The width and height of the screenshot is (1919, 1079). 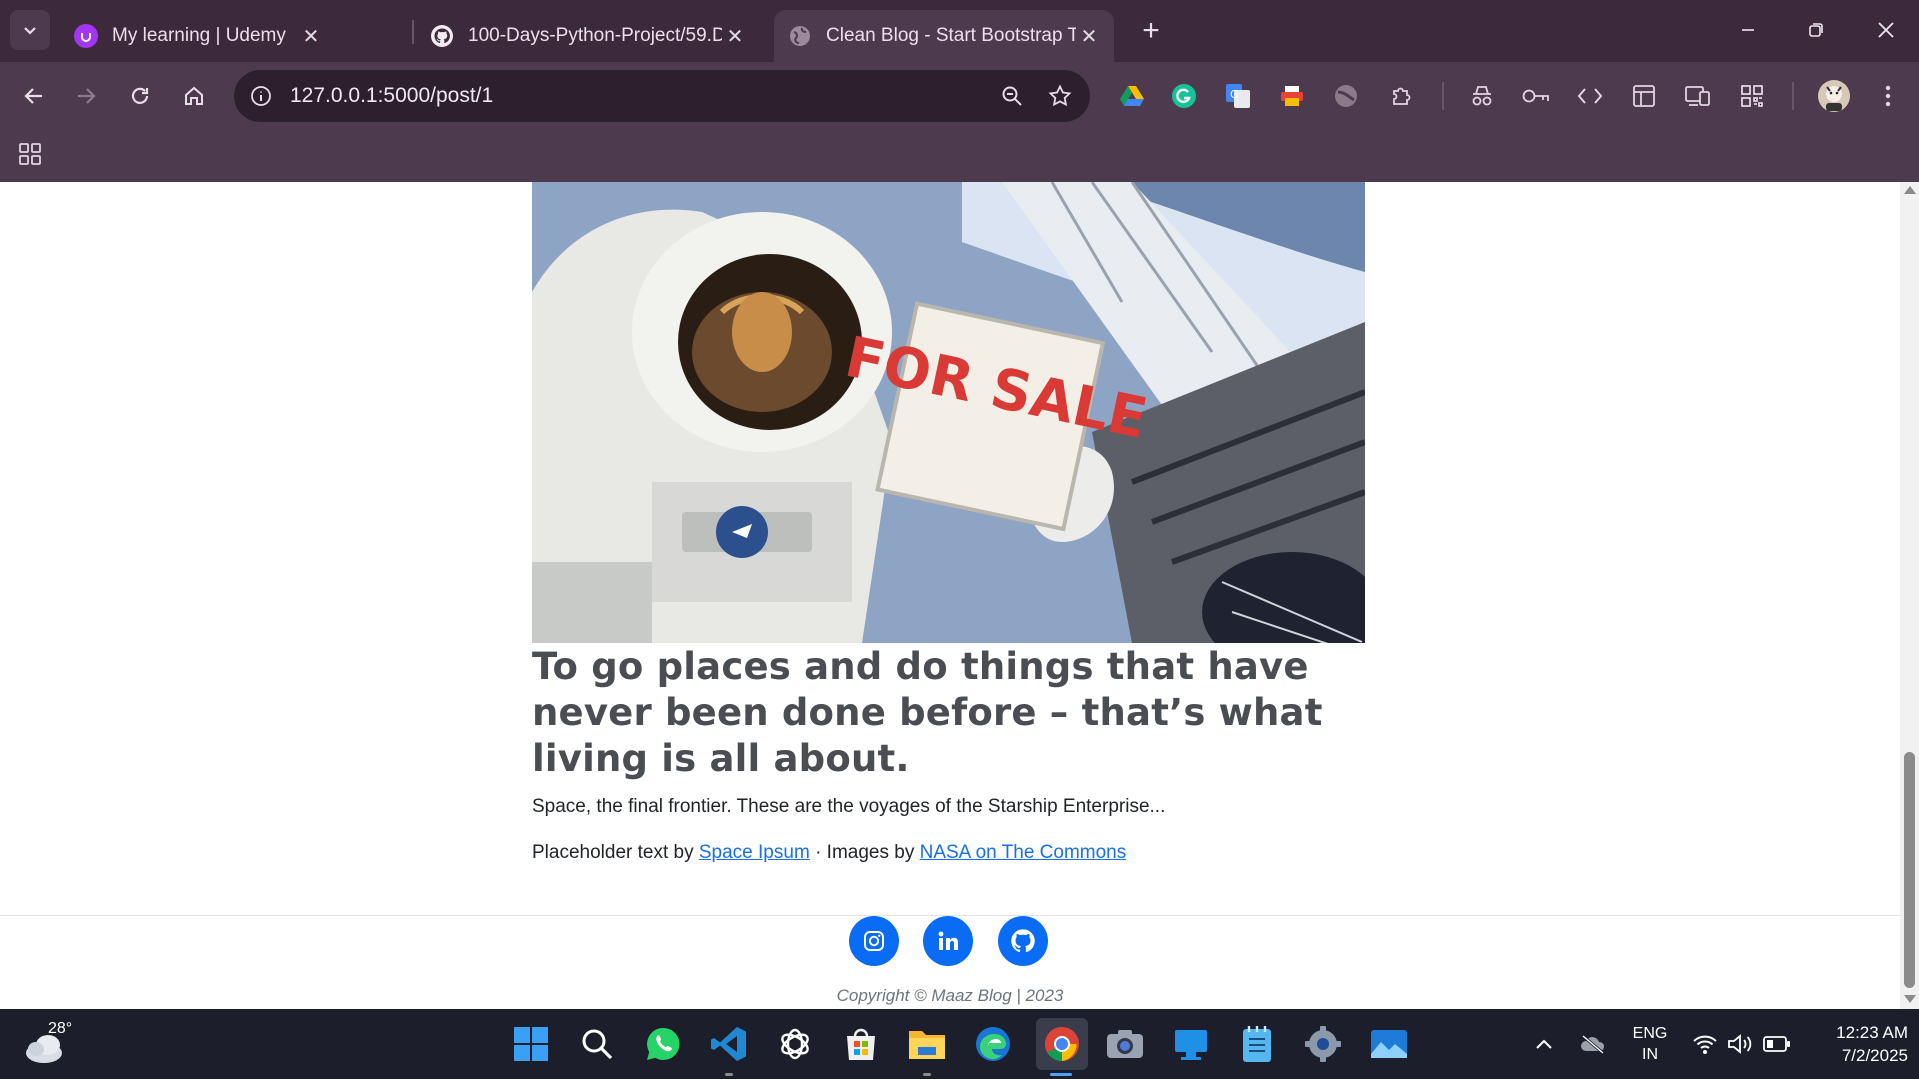 What do you see at coordinates (1346, 96) in the screenshot?
I see `vpn-icon` at bounding box center [1346, 96].